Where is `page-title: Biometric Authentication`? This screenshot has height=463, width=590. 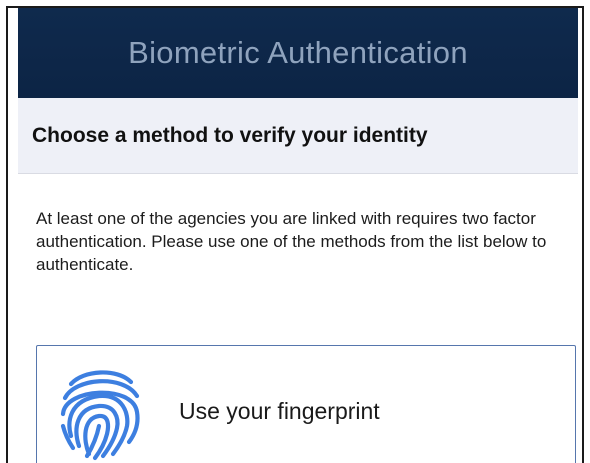
page-title: Biometric Authentication is located at coordinates (298, 52).